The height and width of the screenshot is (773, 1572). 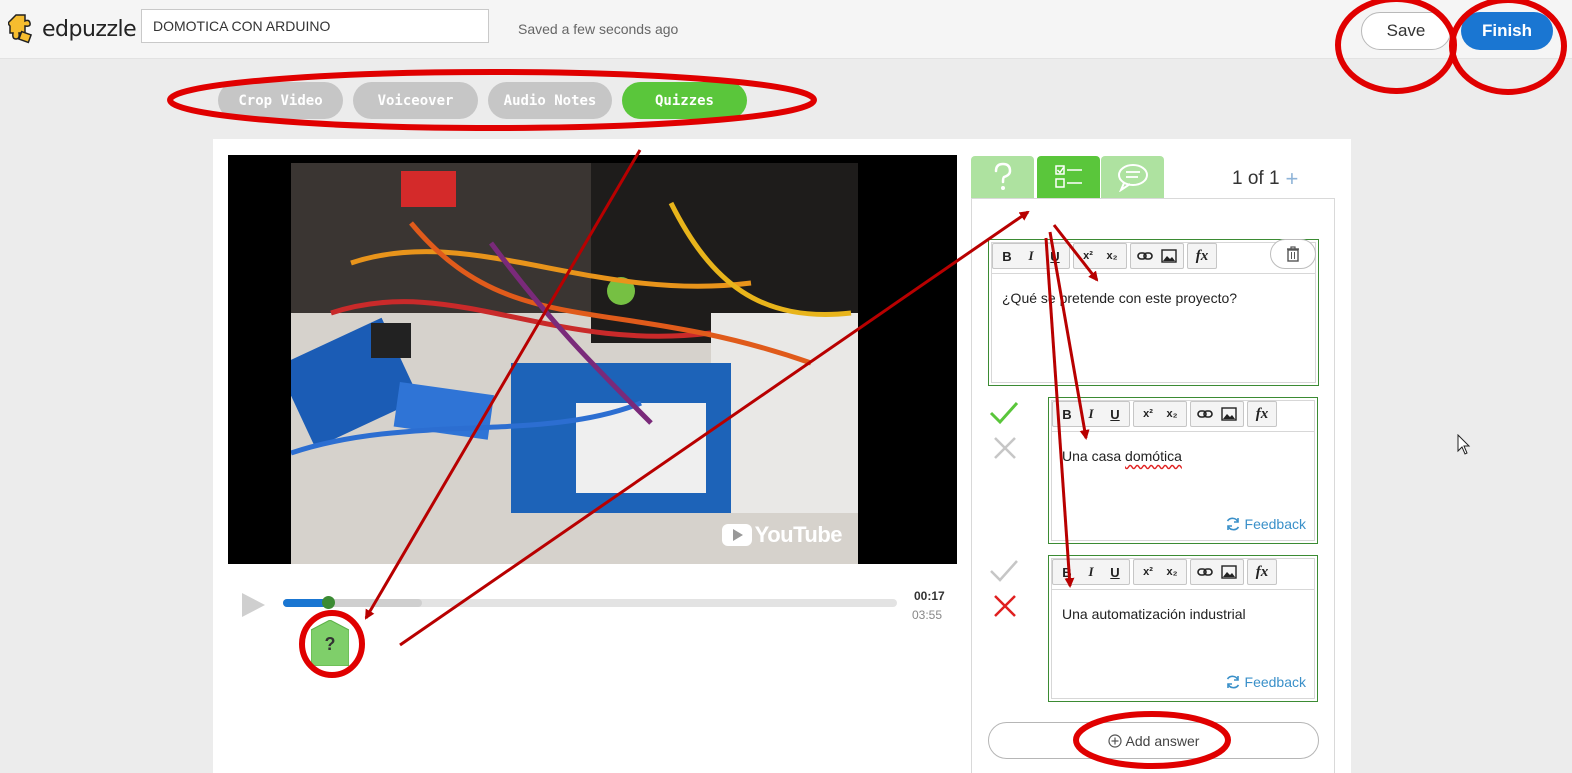 I want to click on tab-open-question, so click(x=1002, y=177).